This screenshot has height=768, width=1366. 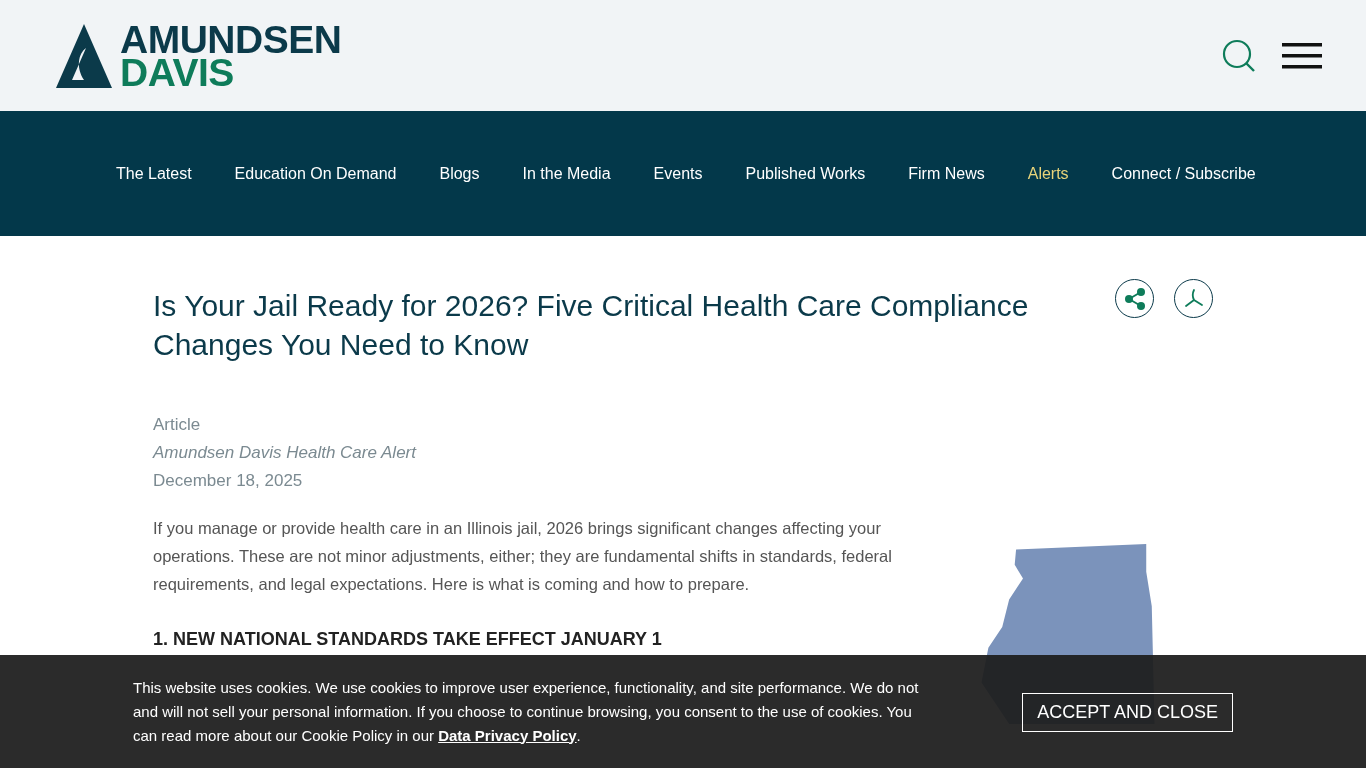 What do you see at coordinates (507, 735) in the screenshot?
I see `privacy-policy-link: Data Privacy Policy` at bounding box center [507, 735].